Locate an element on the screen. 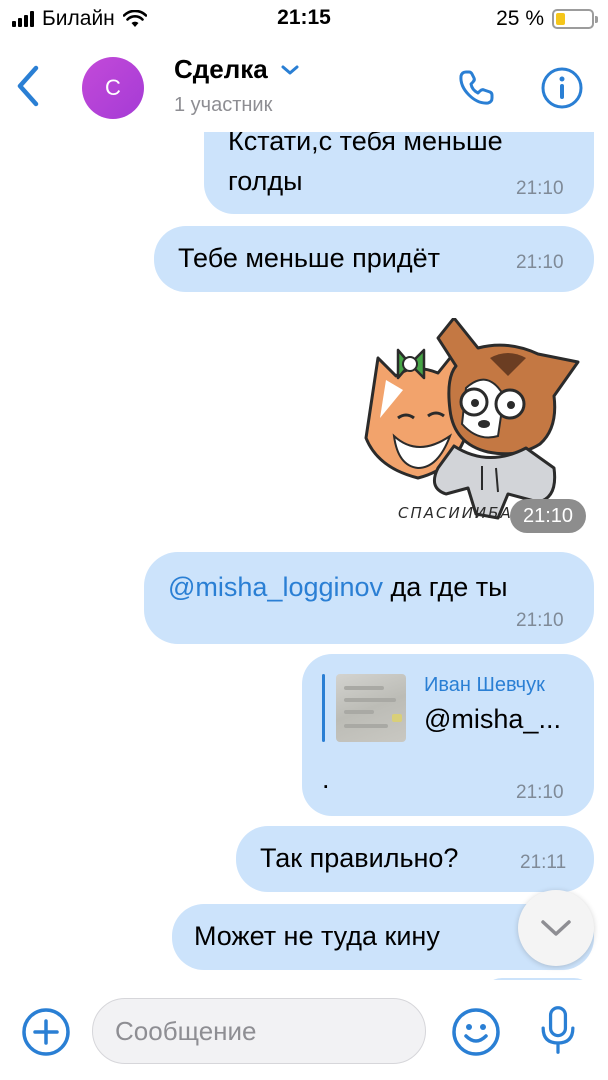 The image size is (608, 1080). emoji-icon is located at coordinates (476, 1032).